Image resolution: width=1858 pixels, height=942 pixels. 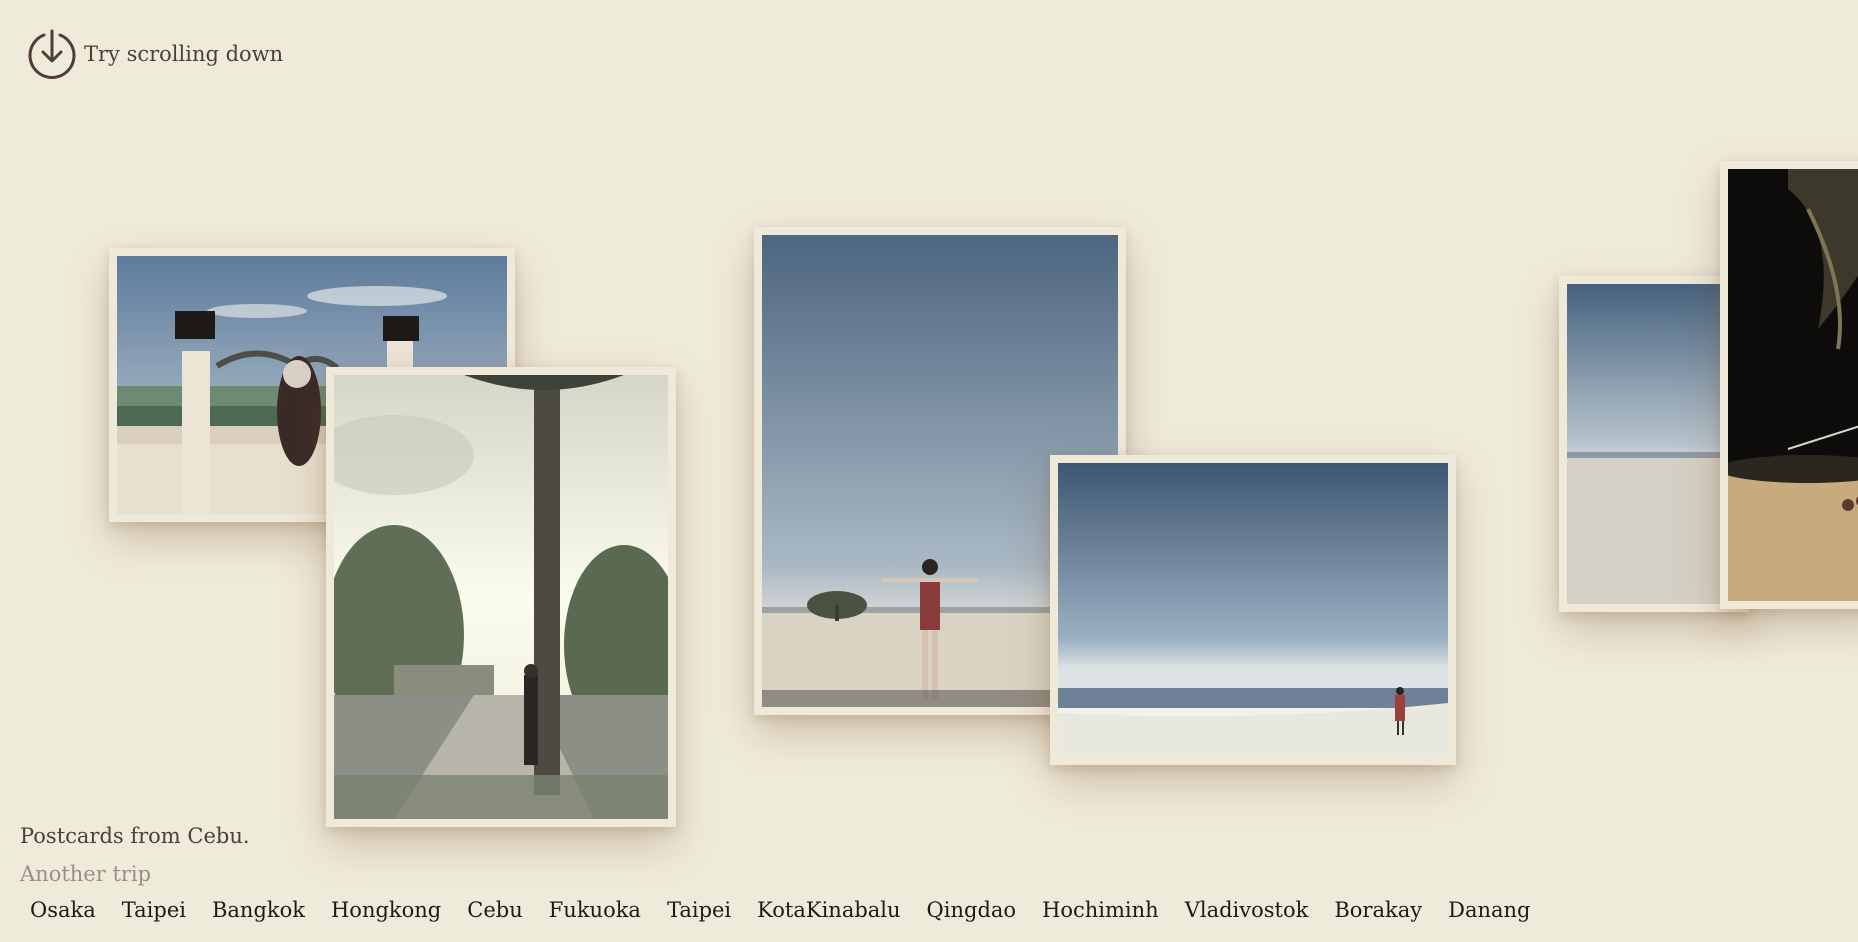 I want to click on trip-link-hochiminh: Hochiminh, so click(x=1100, y=910).